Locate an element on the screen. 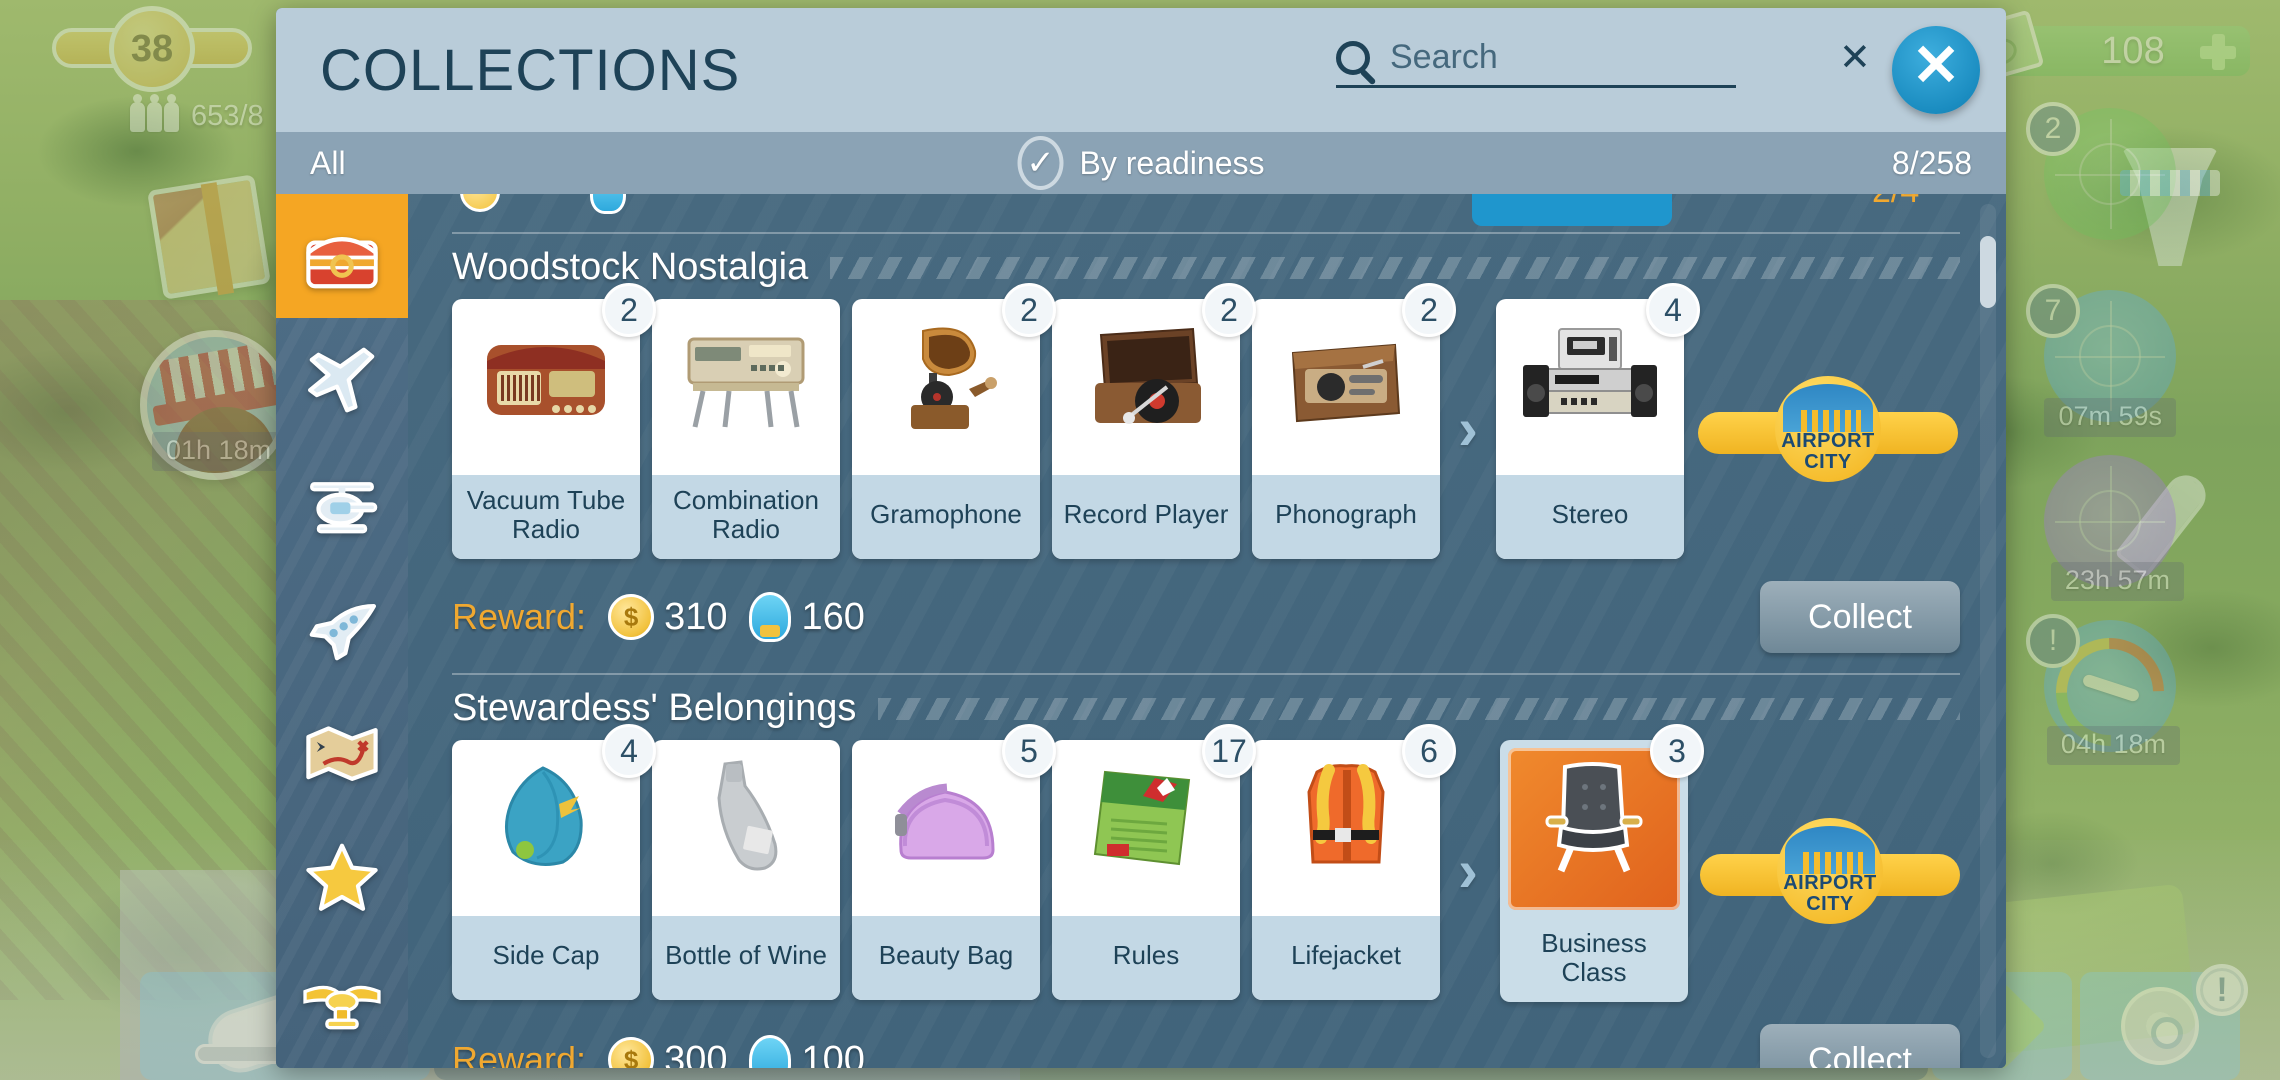  settings-tile: ! is located at coordinates (2164, 1022).